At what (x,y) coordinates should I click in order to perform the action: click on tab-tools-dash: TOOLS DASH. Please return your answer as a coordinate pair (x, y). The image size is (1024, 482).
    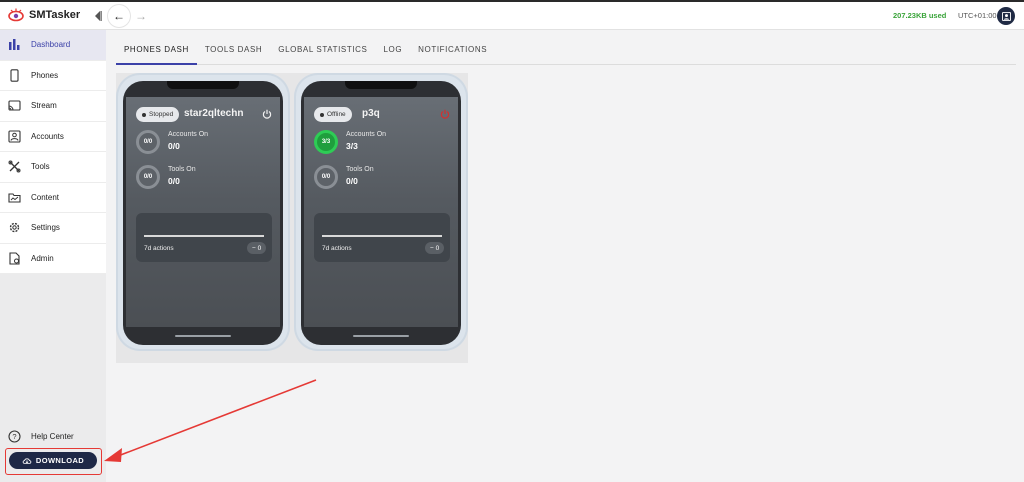
    Looking at the image, I should click on (233, 51).